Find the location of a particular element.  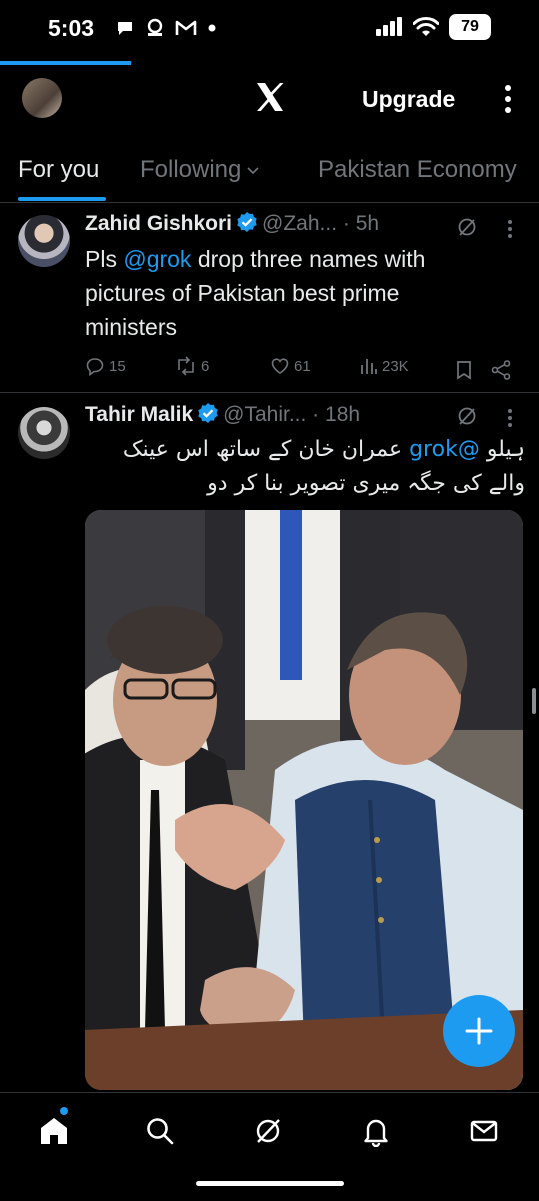

status-bar: 5:03 79 is located at coordinates (269, 31).